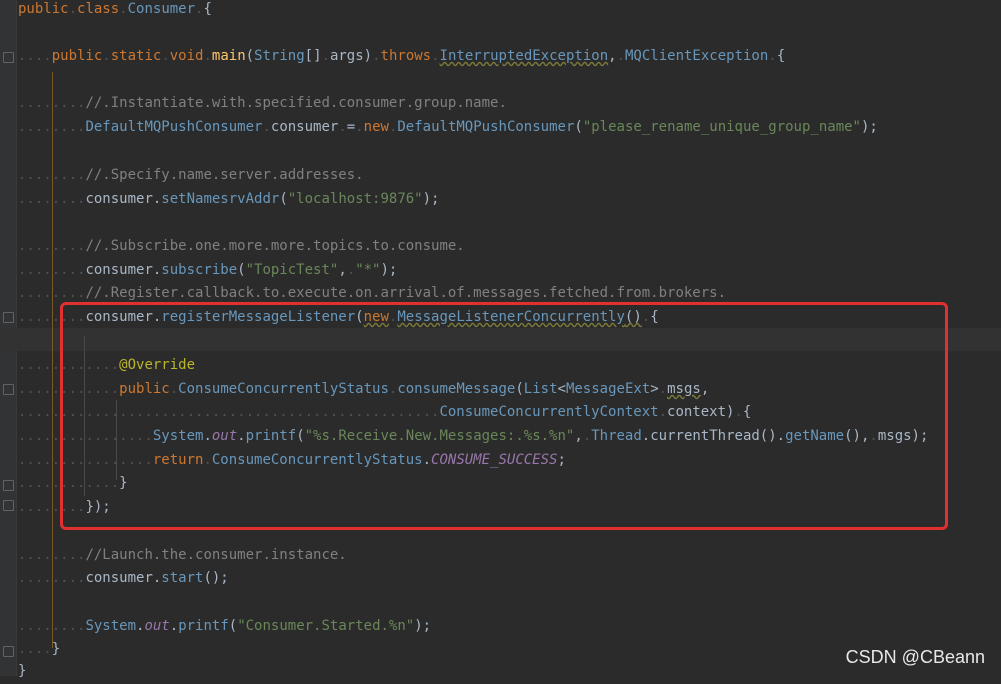 The height and width of the screenshot is (684, 1001). What do you see at coordinates (182, 555) in the screenshot?
I see `code-line: ........//Launch.the.consumer.instance.` at bounding box center [182, 555].